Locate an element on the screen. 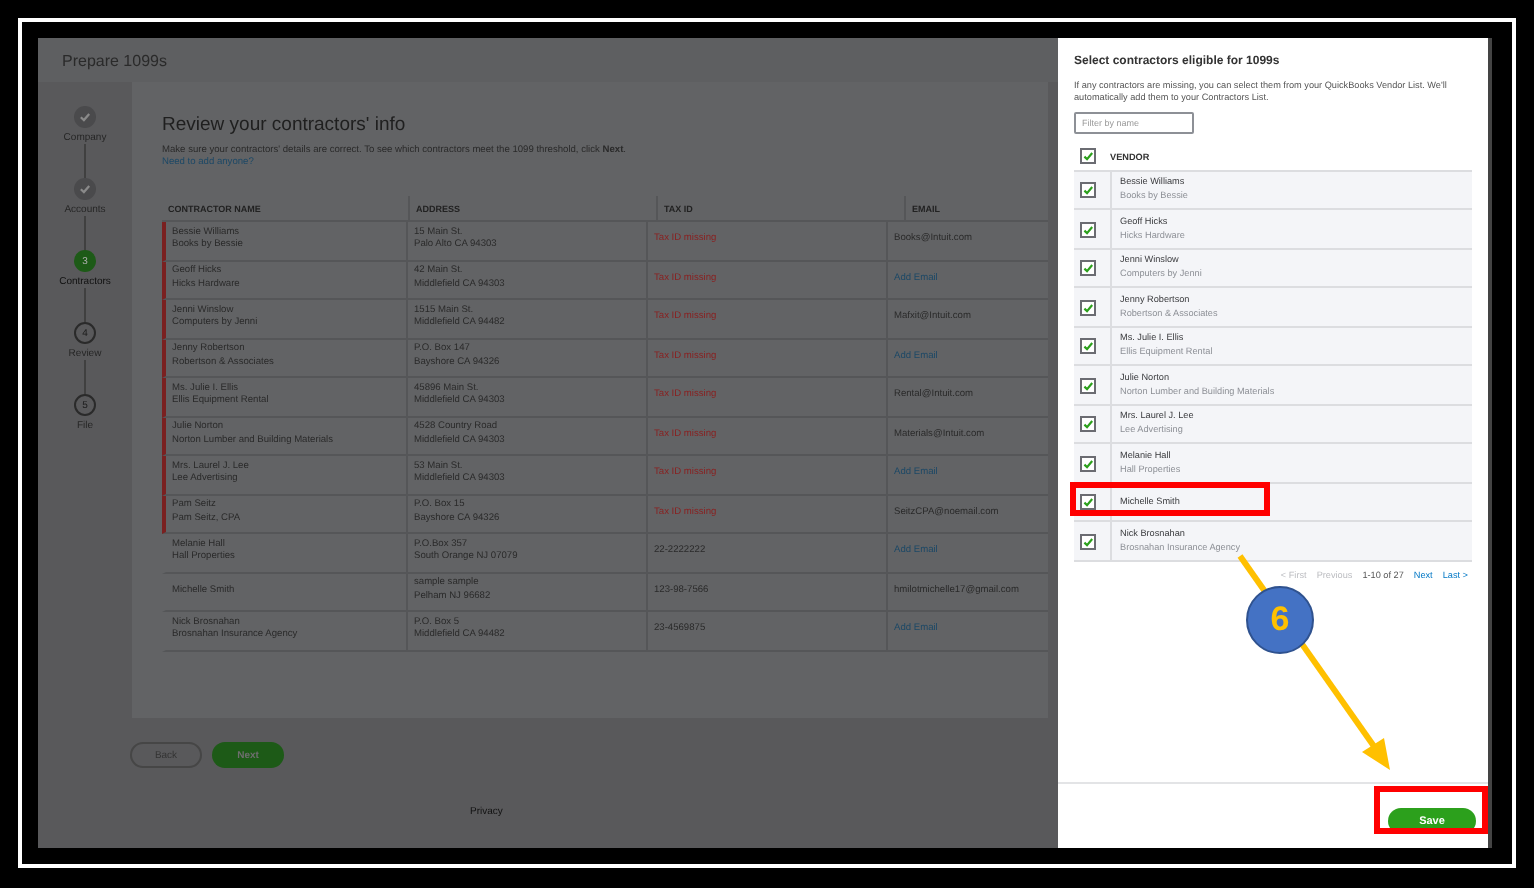 The height and width of the screenshot is (888, 1534). page-title: Prepare 1099s is located at coordinates (114, 60).